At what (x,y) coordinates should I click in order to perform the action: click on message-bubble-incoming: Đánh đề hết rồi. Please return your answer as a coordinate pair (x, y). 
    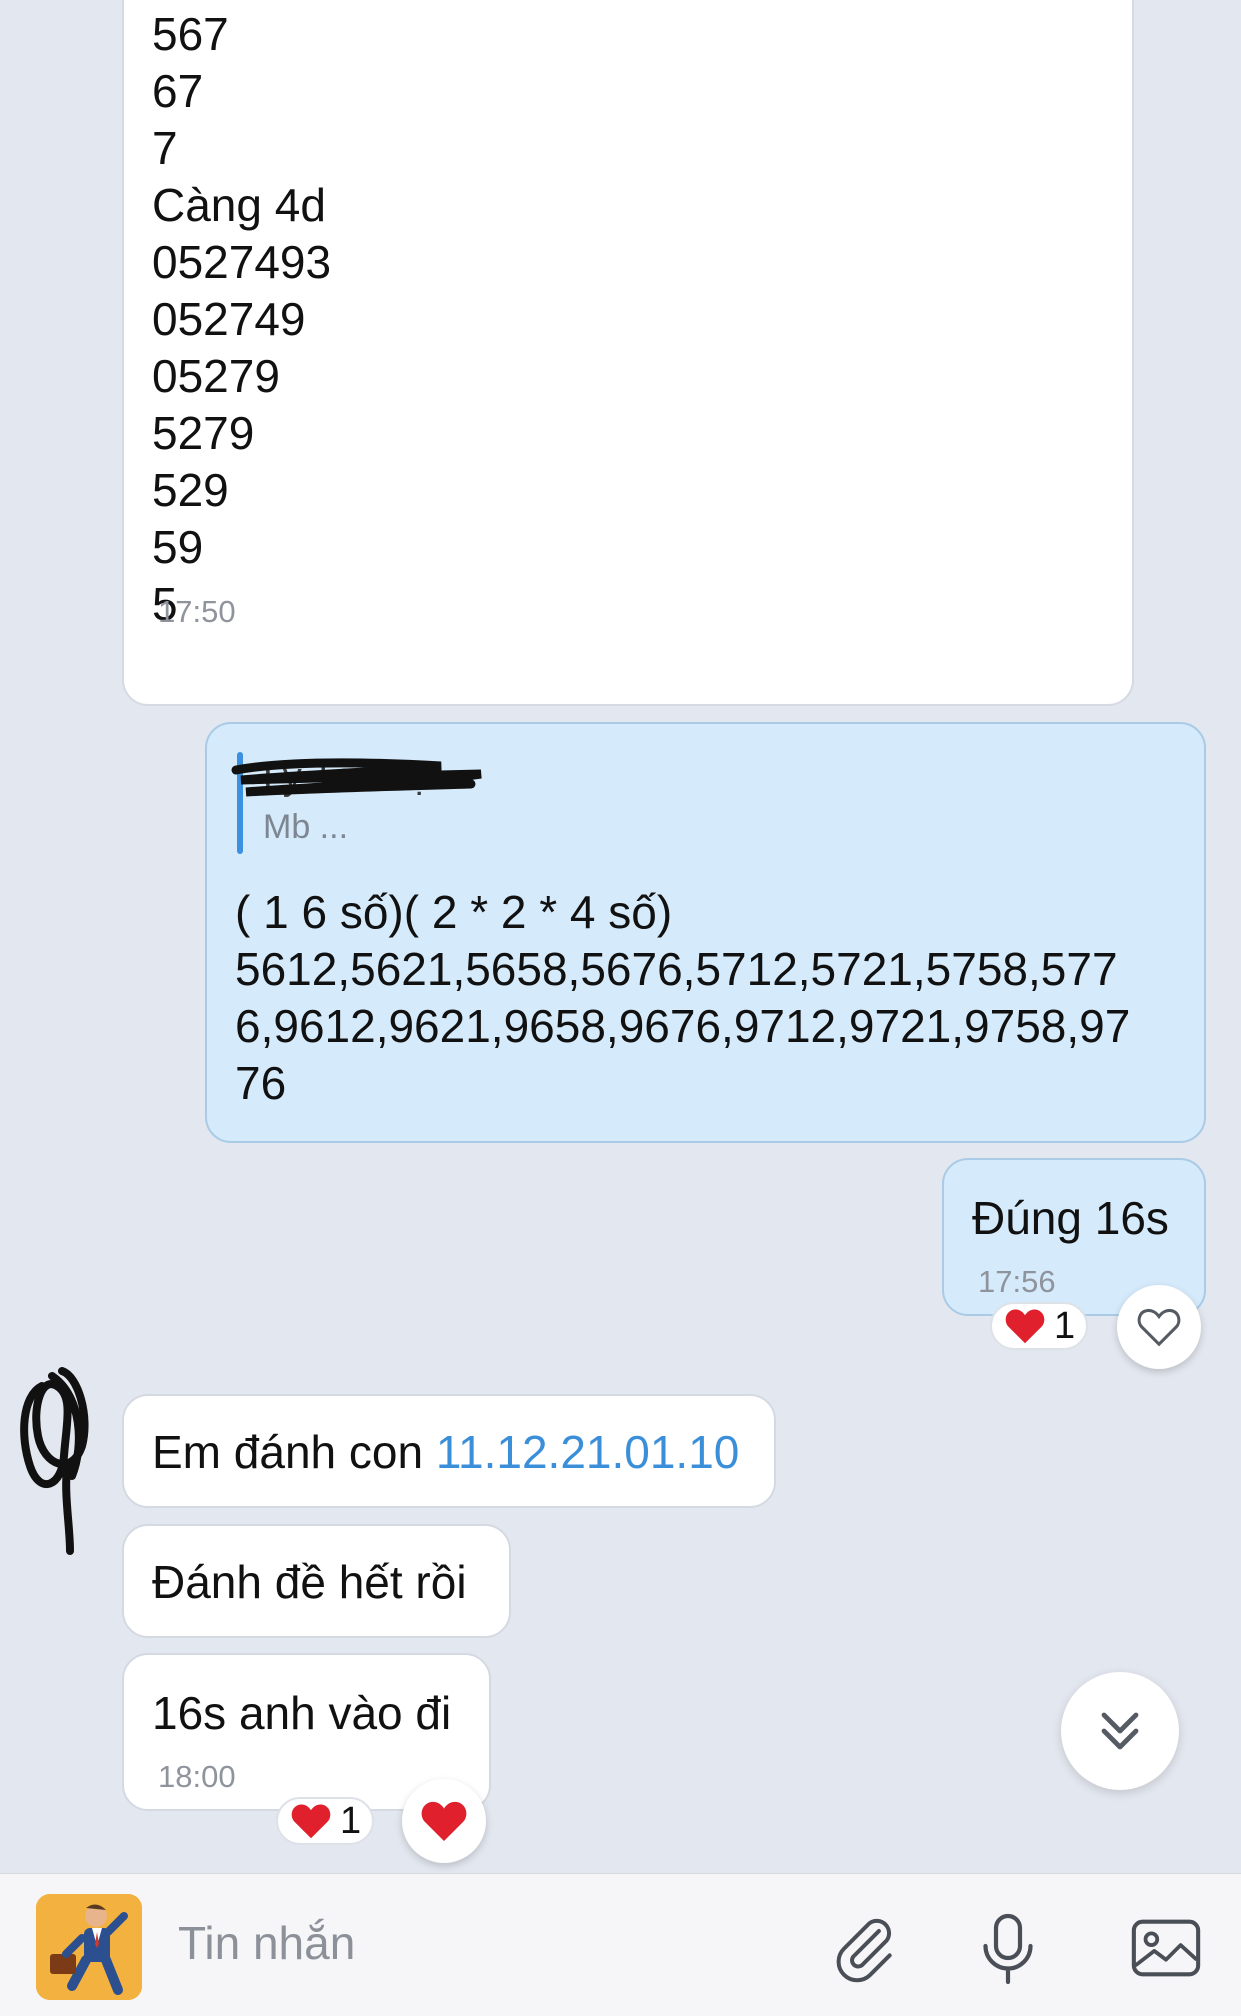
    Looking at the image, I should click on (316, 1581).